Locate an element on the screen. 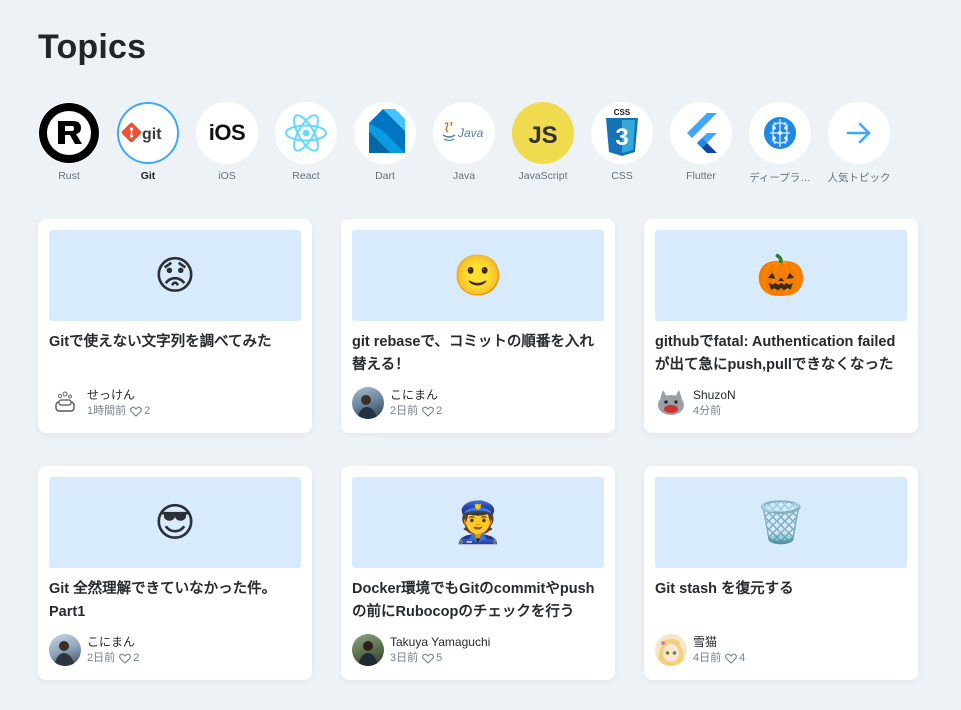  topic-label: Dart is located at coordinates (385, 176).